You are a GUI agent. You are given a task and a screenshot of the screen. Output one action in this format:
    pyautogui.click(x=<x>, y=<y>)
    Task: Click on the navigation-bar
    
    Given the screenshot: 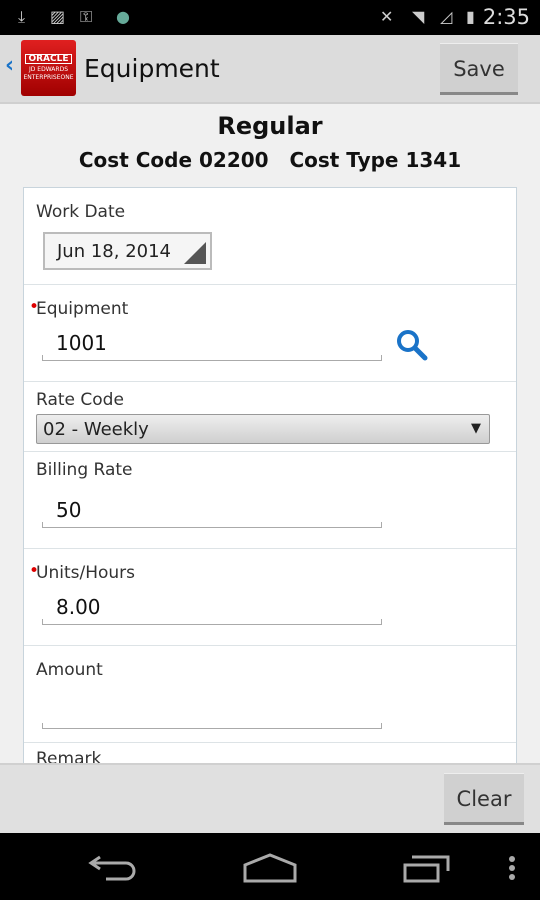 What is the action you would take?
    pyautogui.click(x=270, y=866)
    